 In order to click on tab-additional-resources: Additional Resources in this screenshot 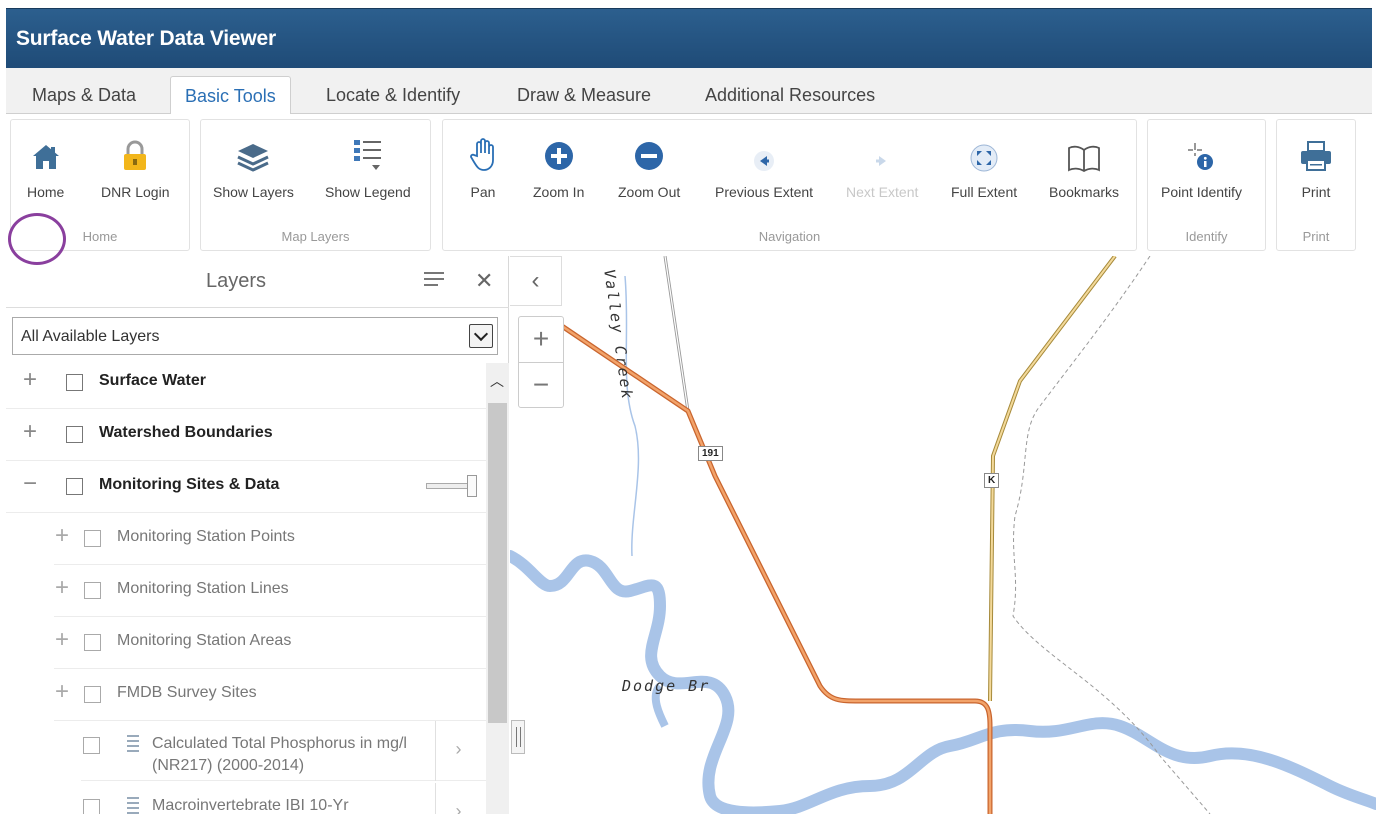, I will do `click(790, 95)`.